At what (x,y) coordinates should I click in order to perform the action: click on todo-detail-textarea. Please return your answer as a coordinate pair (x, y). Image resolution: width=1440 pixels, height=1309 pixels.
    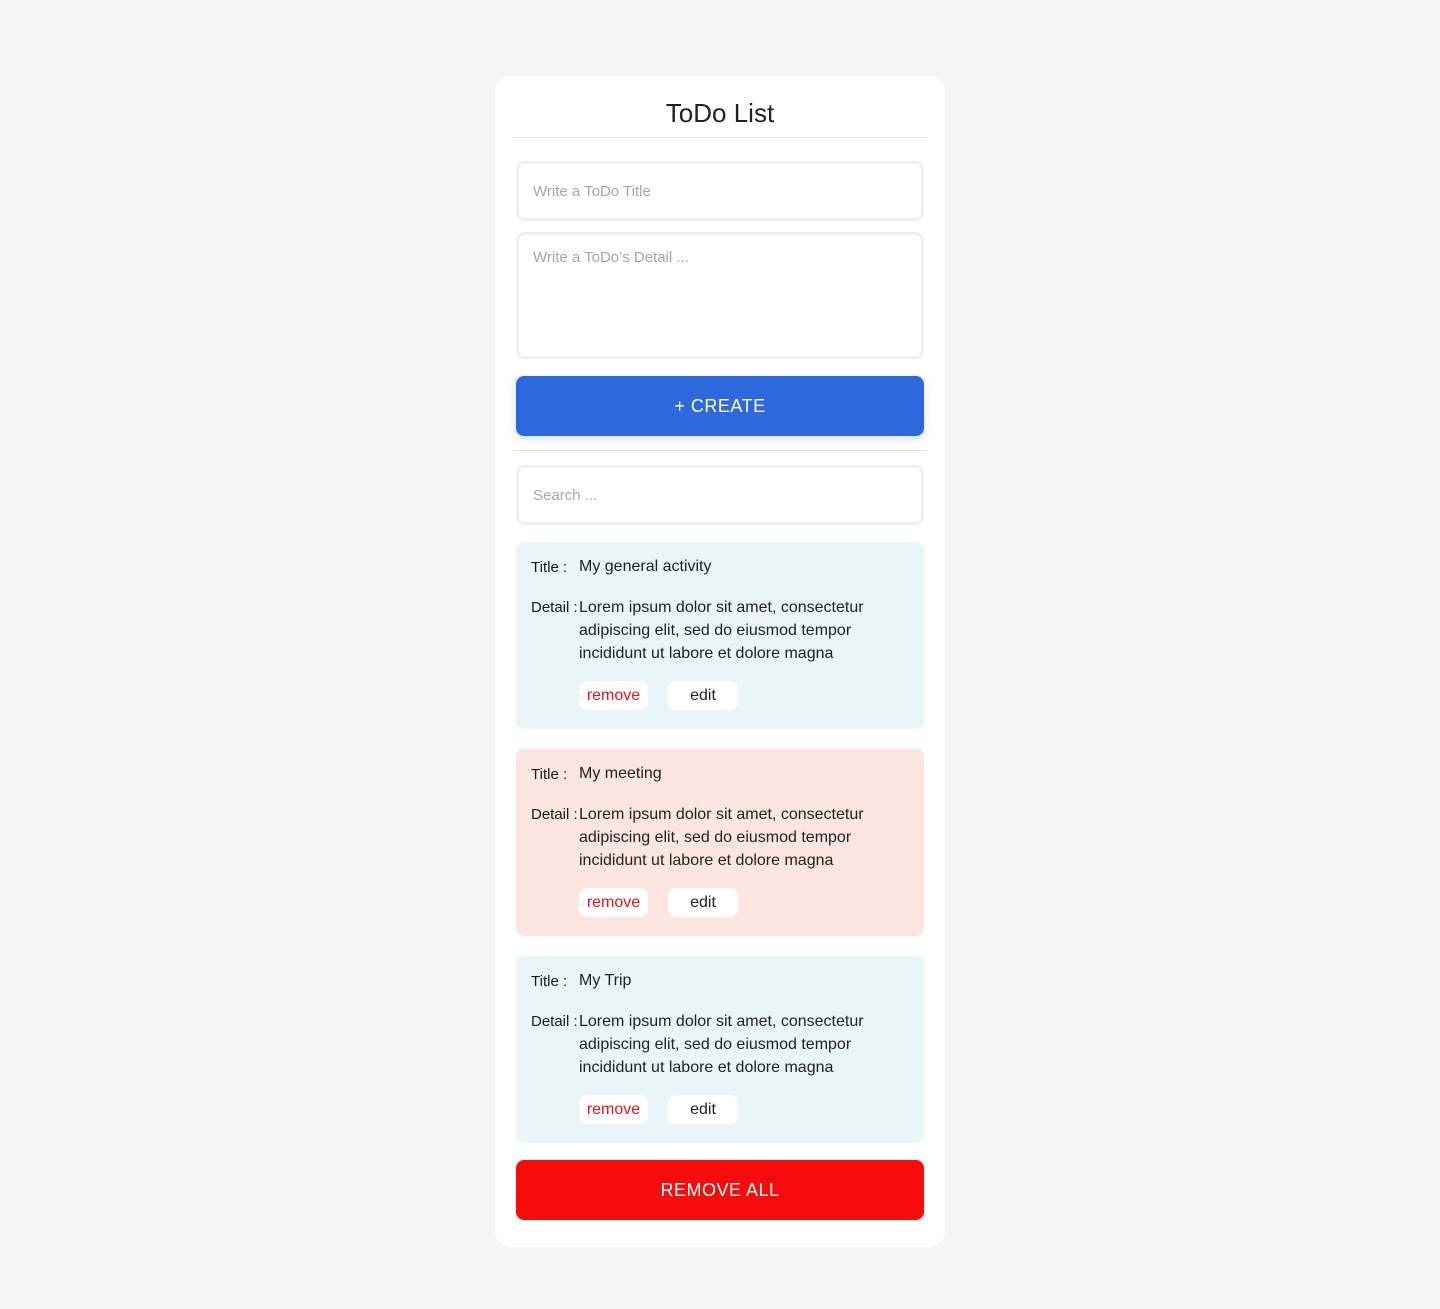
    Looking at the image, I should click on (720, 295).